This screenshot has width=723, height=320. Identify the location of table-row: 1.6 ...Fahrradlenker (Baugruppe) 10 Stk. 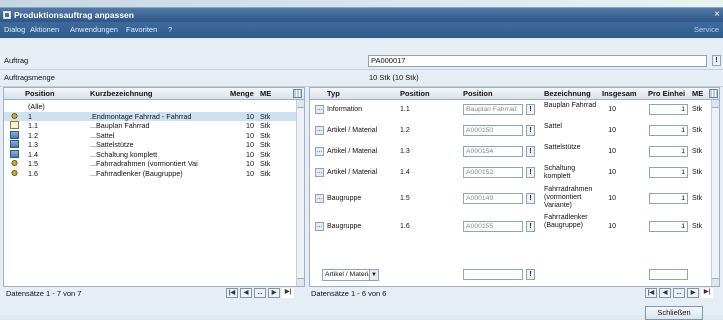
(150, 173).